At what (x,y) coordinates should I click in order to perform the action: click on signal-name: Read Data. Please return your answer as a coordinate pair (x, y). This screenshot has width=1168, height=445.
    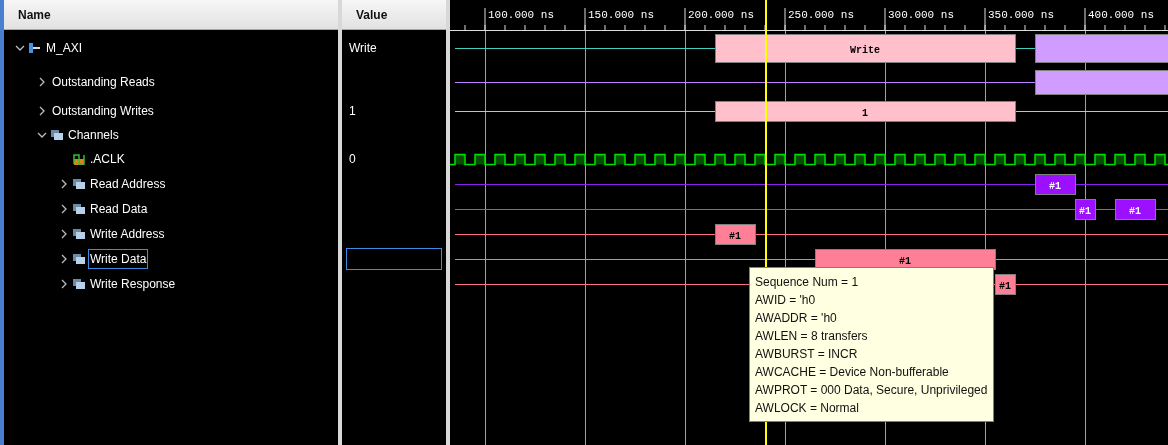
    Looking at the image, I should click on (119, 208).